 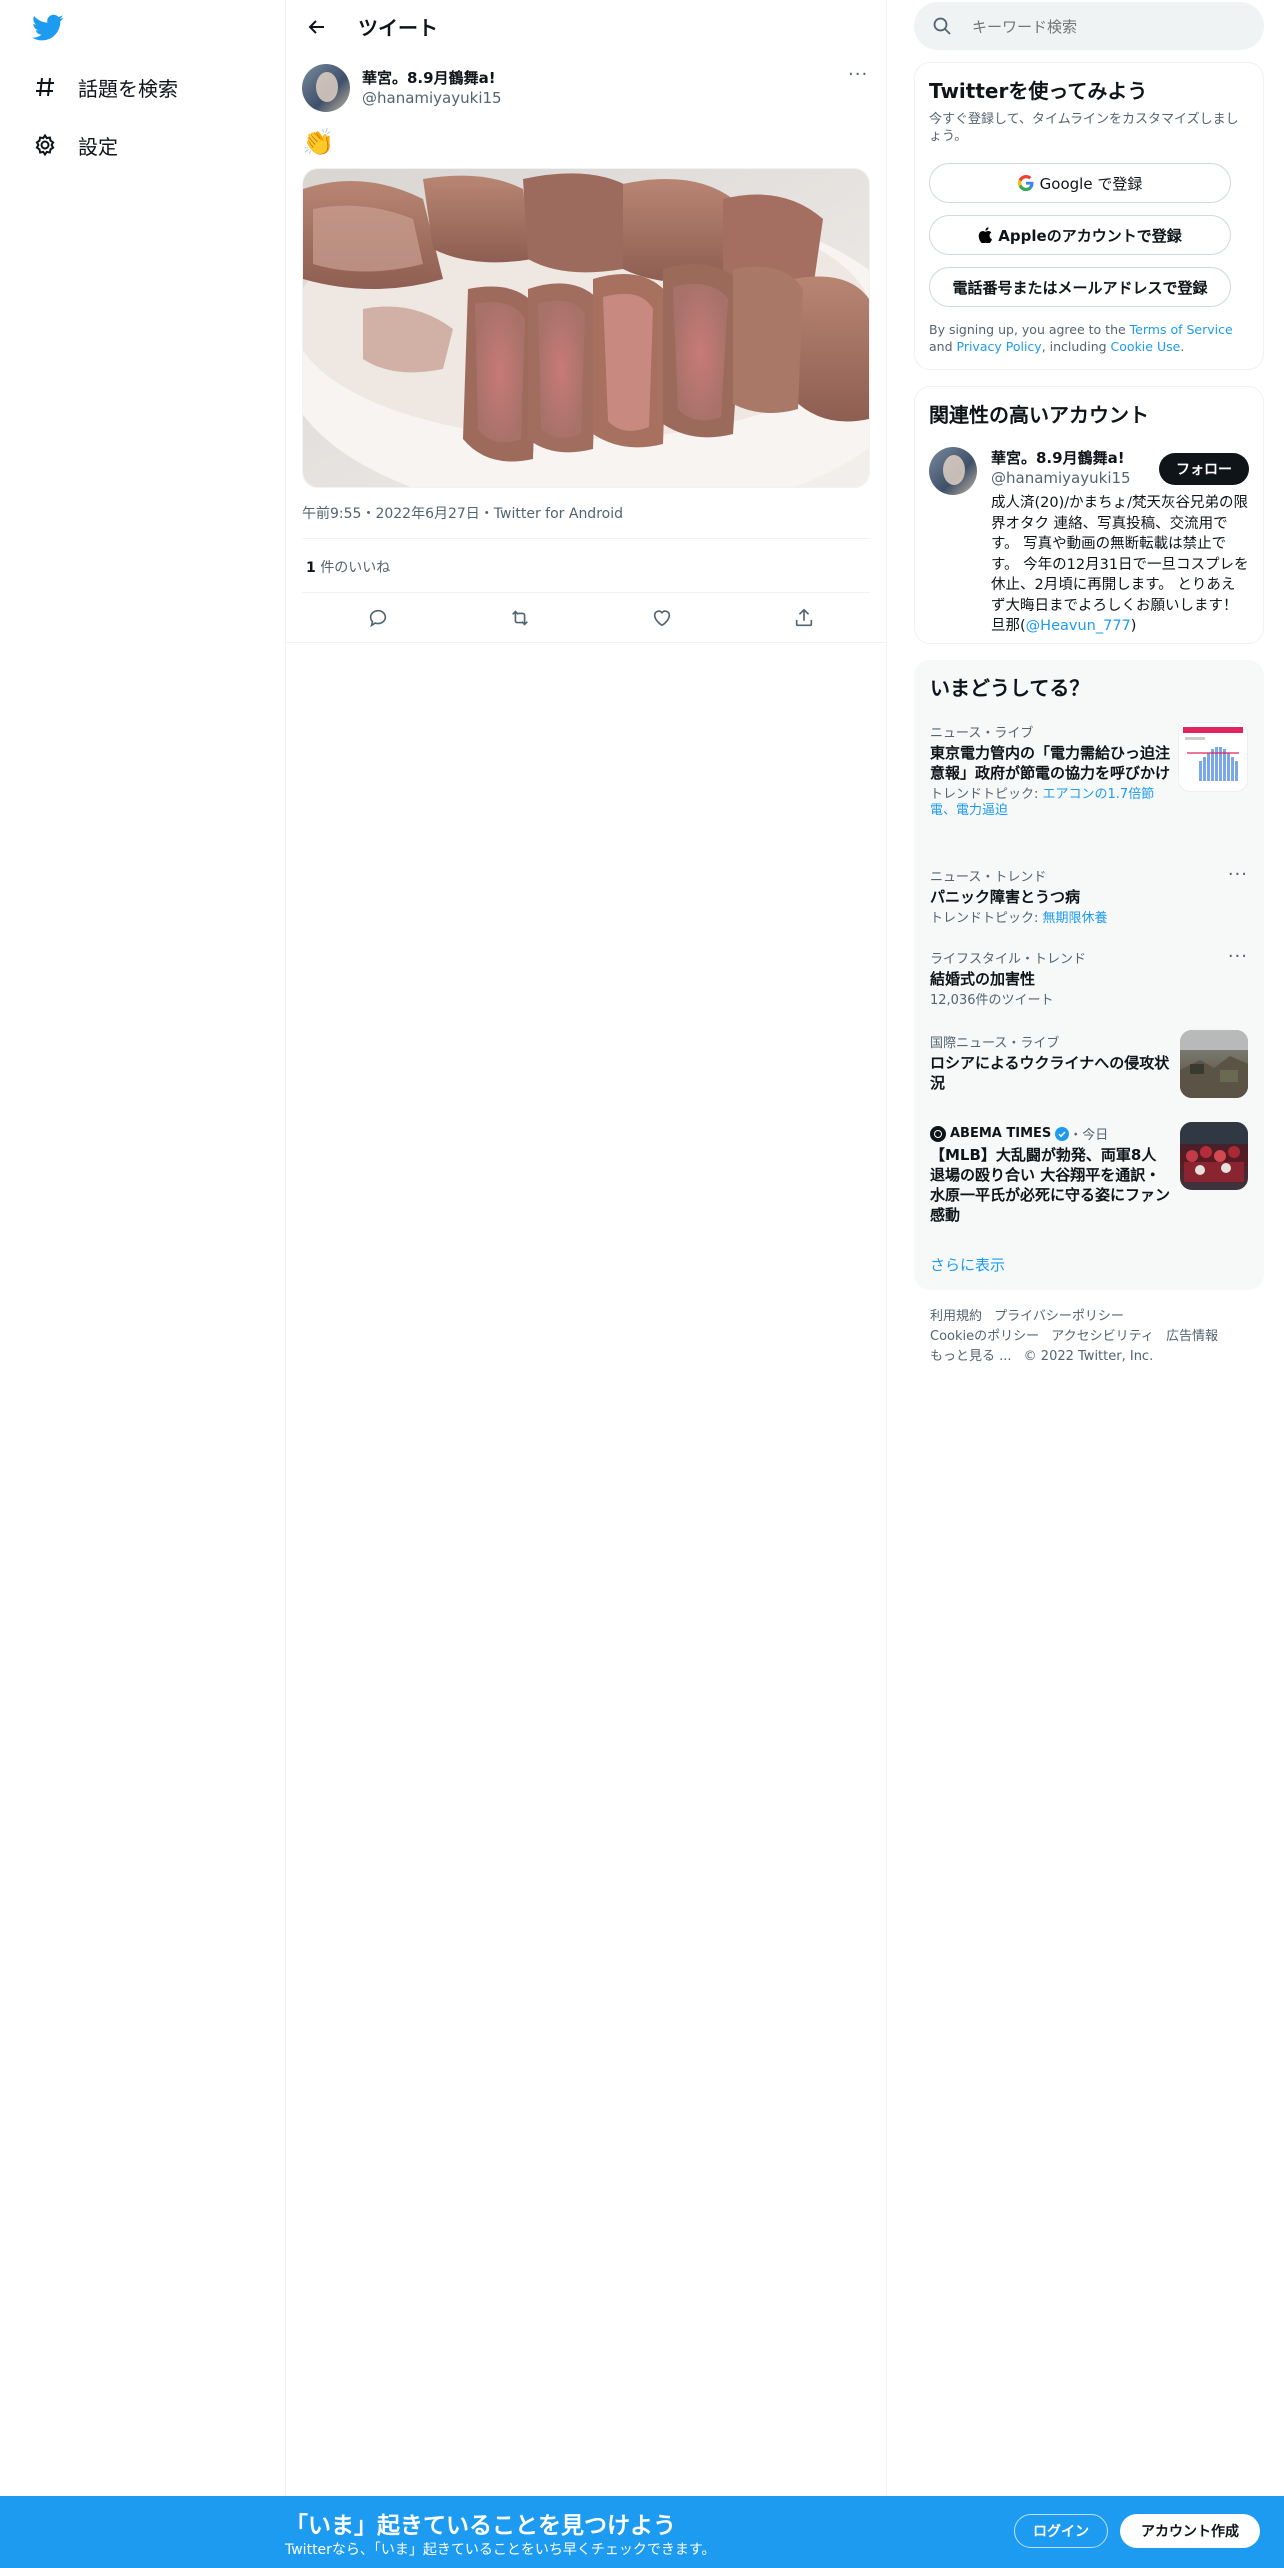 I want to click on nav-settings-label: 設定, so click(x=98, y=146).